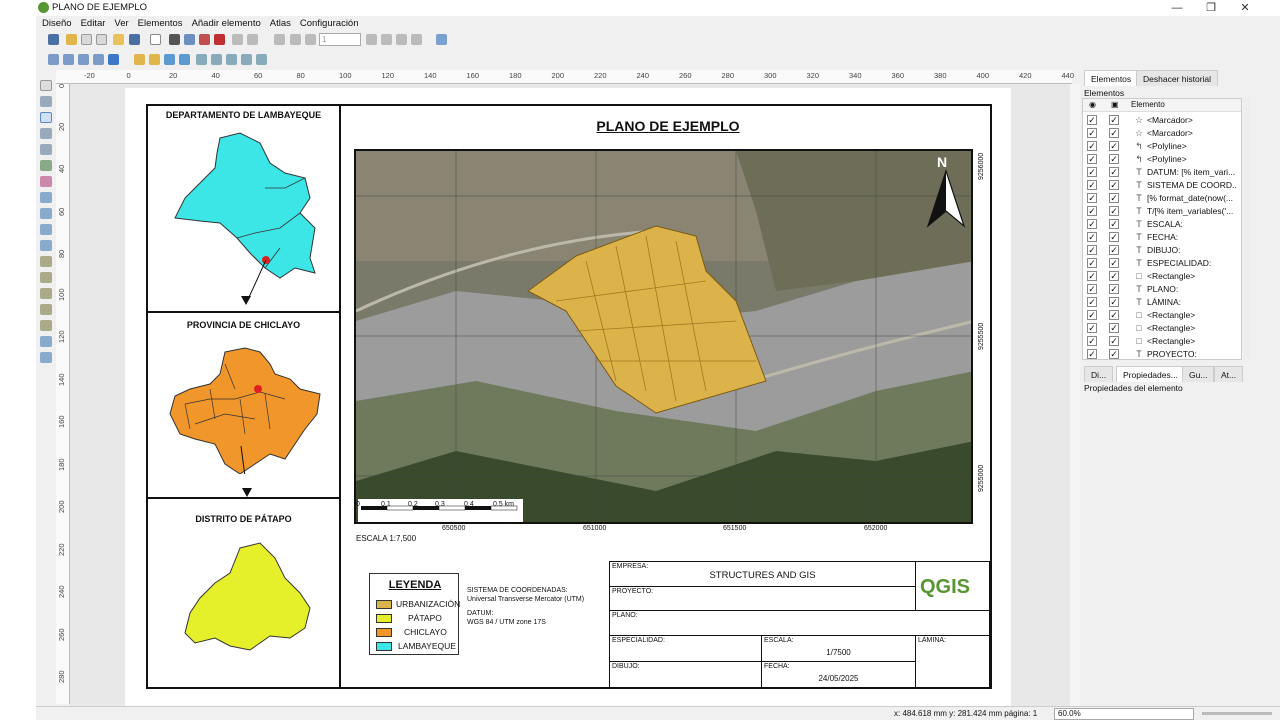  What do you see at coordinates (46, 229) in the screenshot?
I see `add-legend-icon` at bounding box center [46, 229].